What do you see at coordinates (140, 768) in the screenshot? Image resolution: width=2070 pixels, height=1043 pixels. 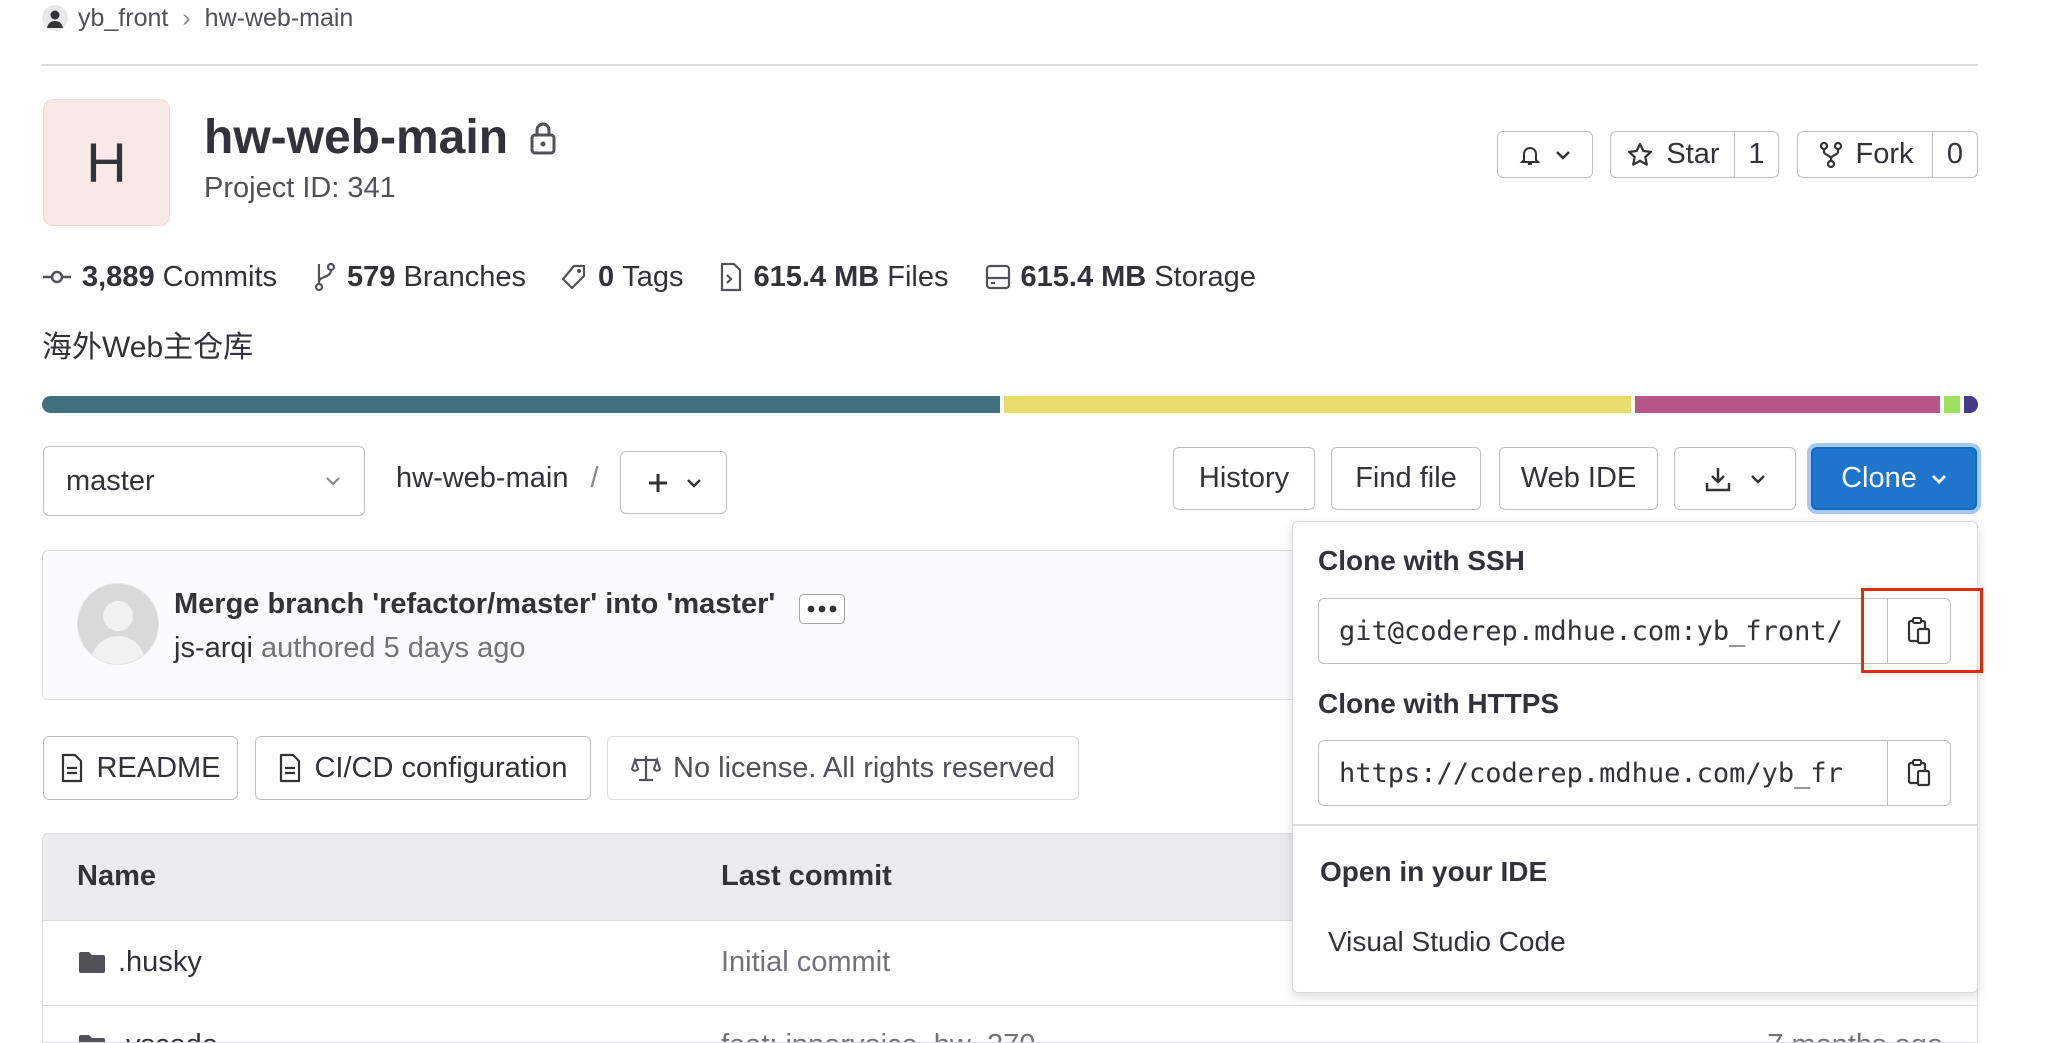 I see `readme-button: README` at bounding box center [140, 768].